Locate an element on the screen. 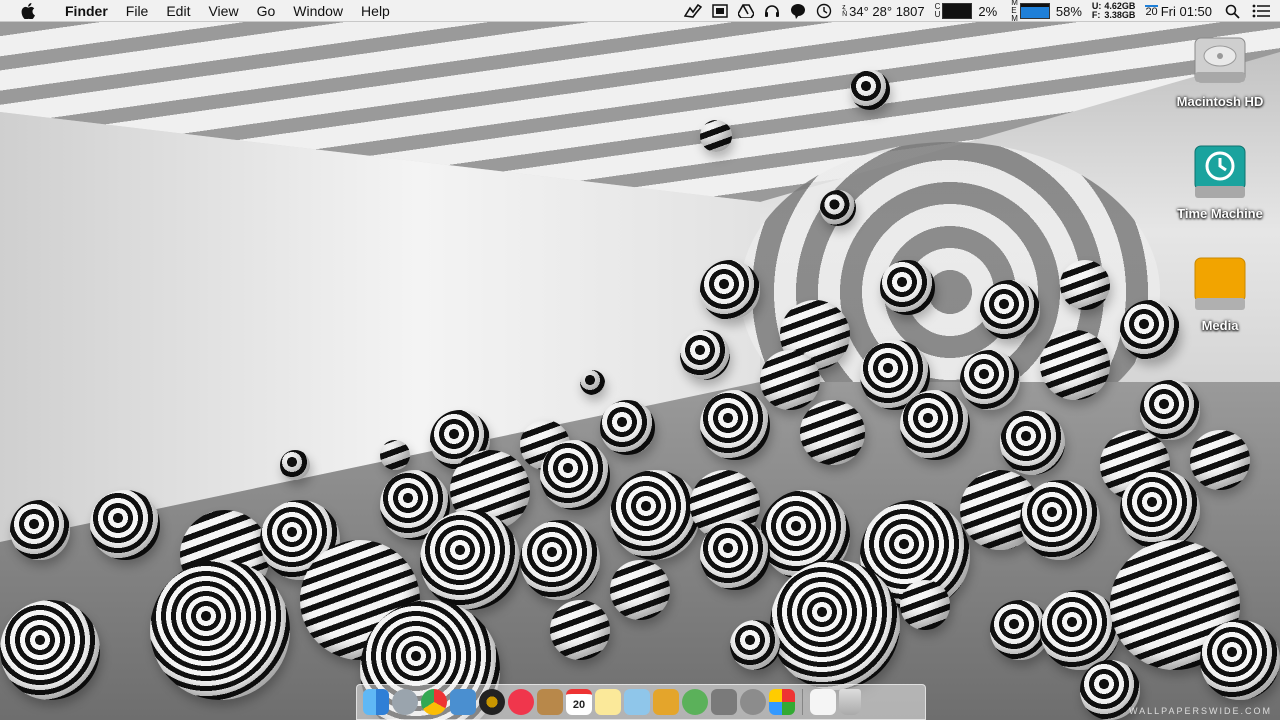 The height and width of the screenshot is (720, 1280). disk-values: 4.62GB 3.38GB is located at coordinates (1119, 11).